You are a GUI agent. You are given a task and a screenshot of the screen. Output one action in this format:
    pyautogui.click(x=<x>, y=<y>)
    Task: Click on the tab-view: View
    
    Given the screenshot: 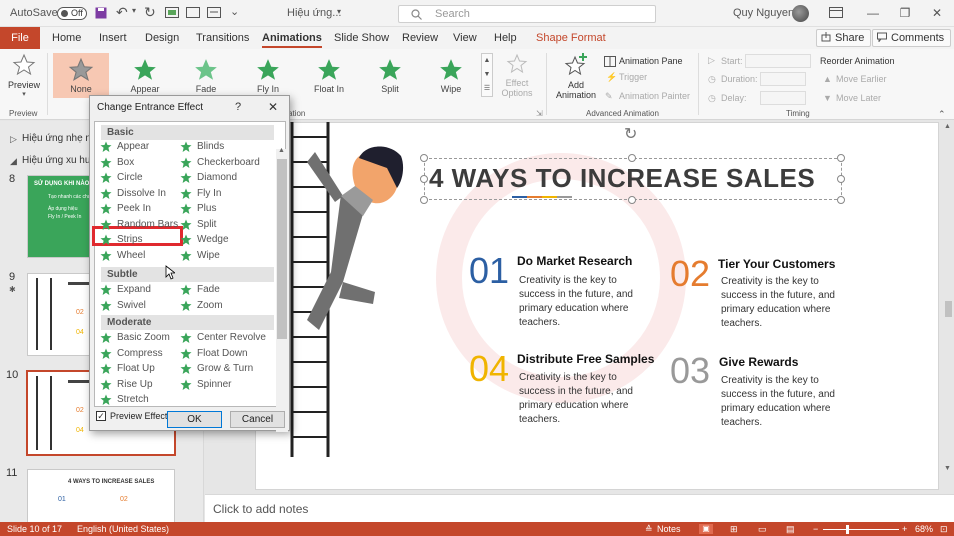 What is the action you would take?
    pyautogui.click(x=465, y=38)
    